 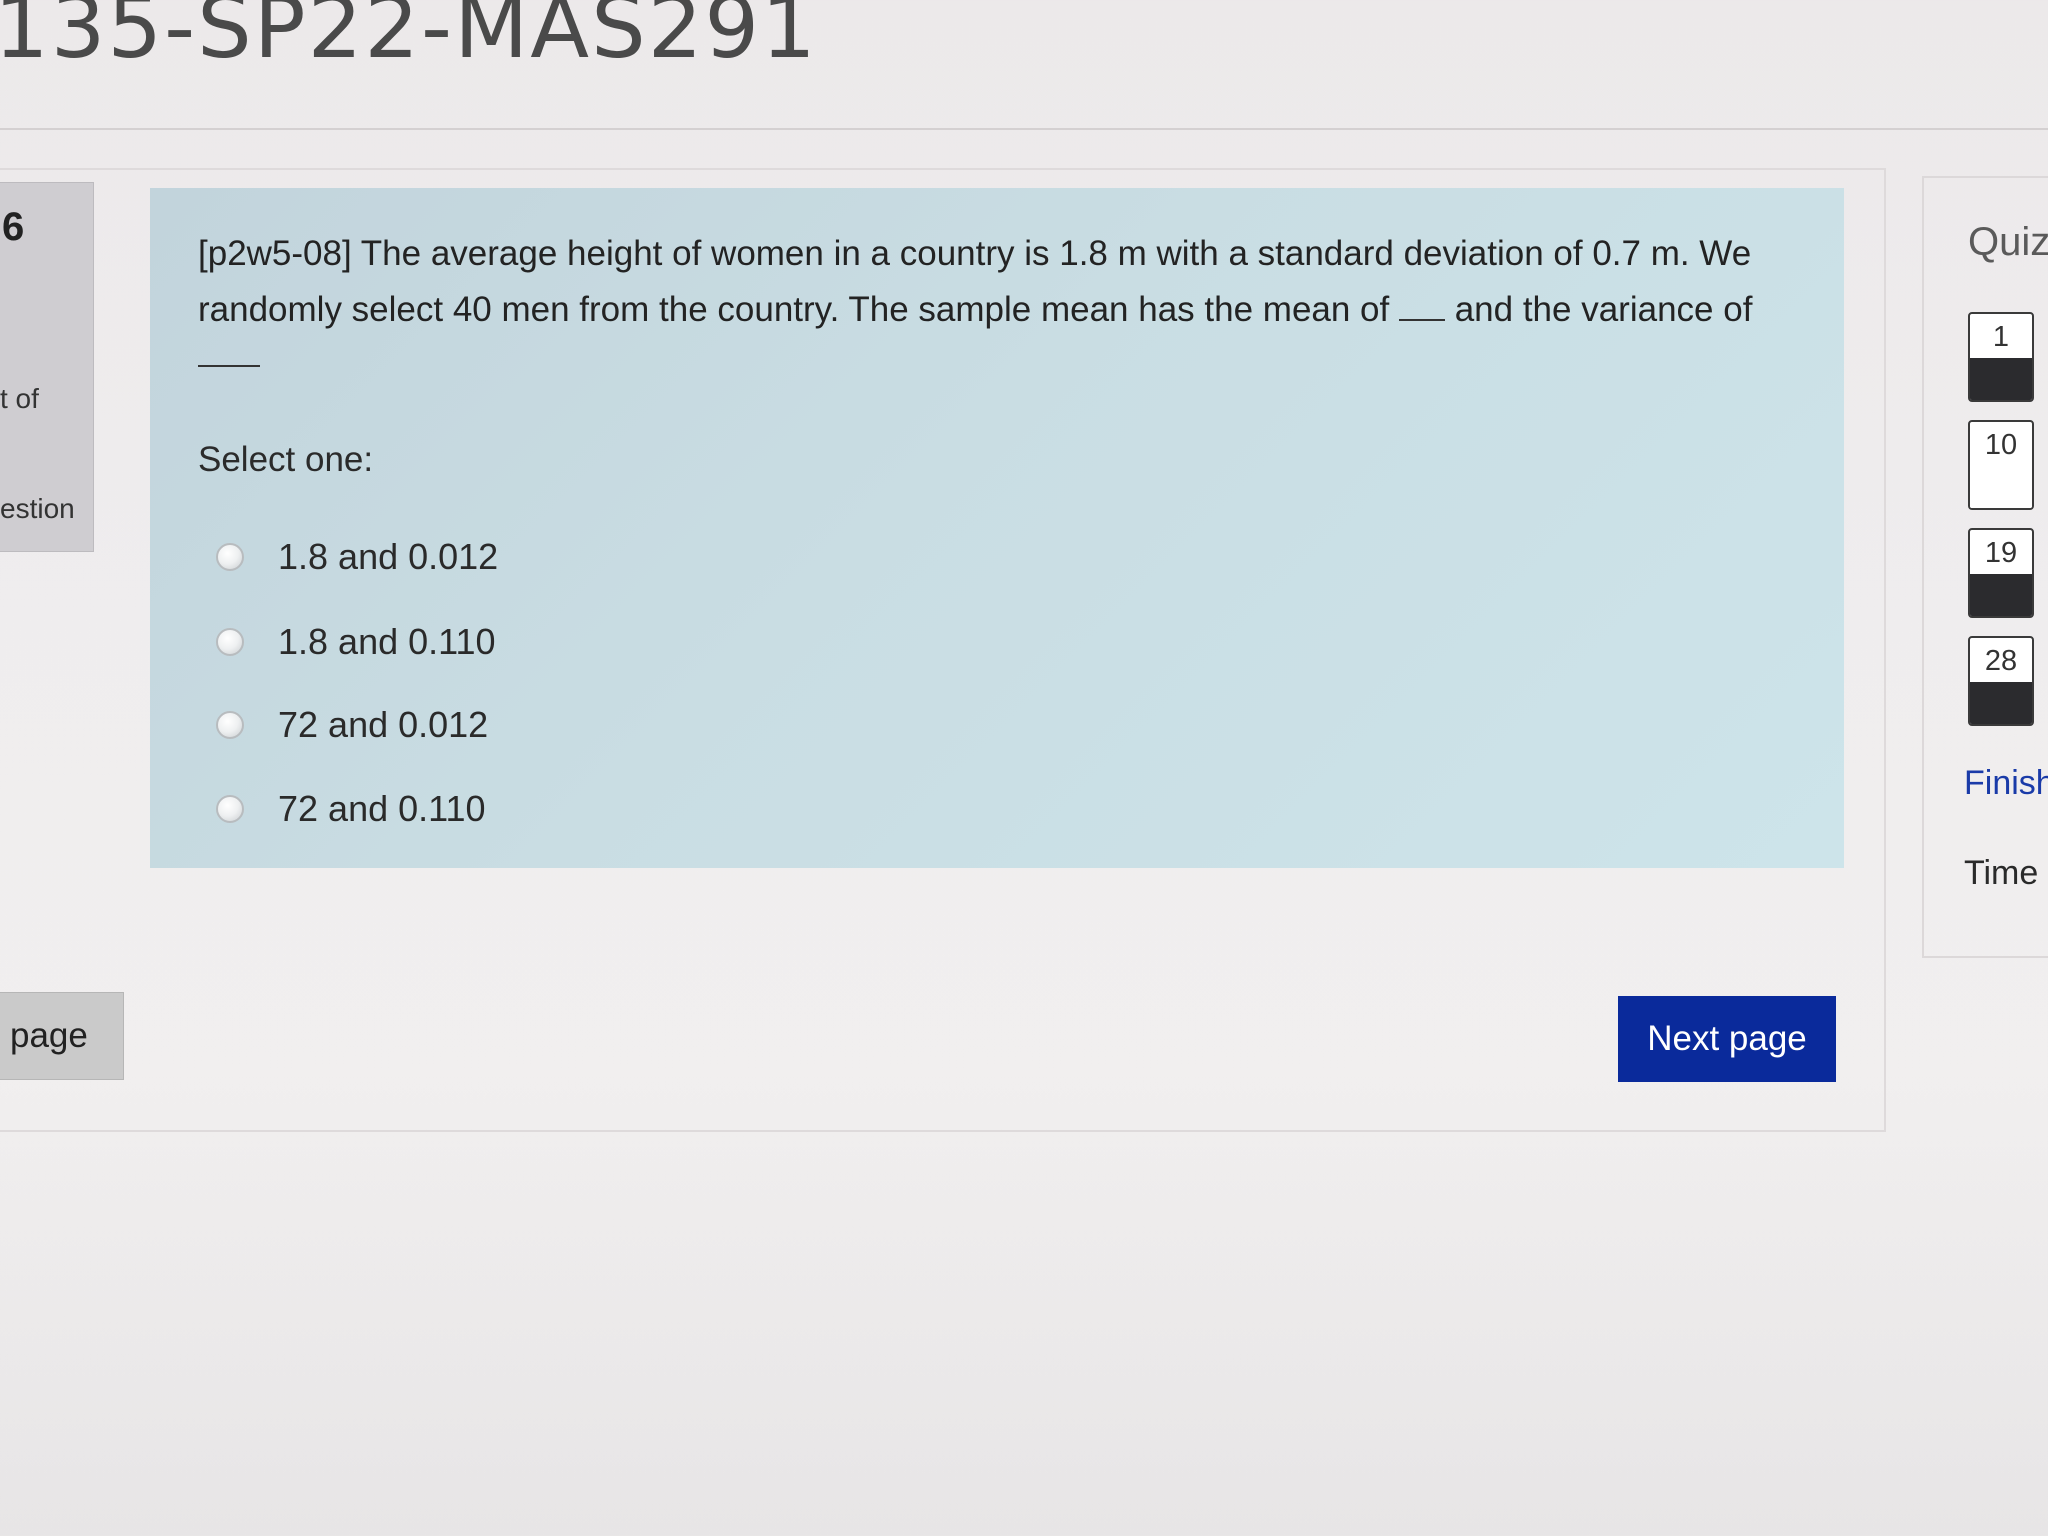 What do you see at coordinates (409, 39) in the screenshot?
I see `course-title: 135-SP22-MAS291` at bounding box center [409, 39].